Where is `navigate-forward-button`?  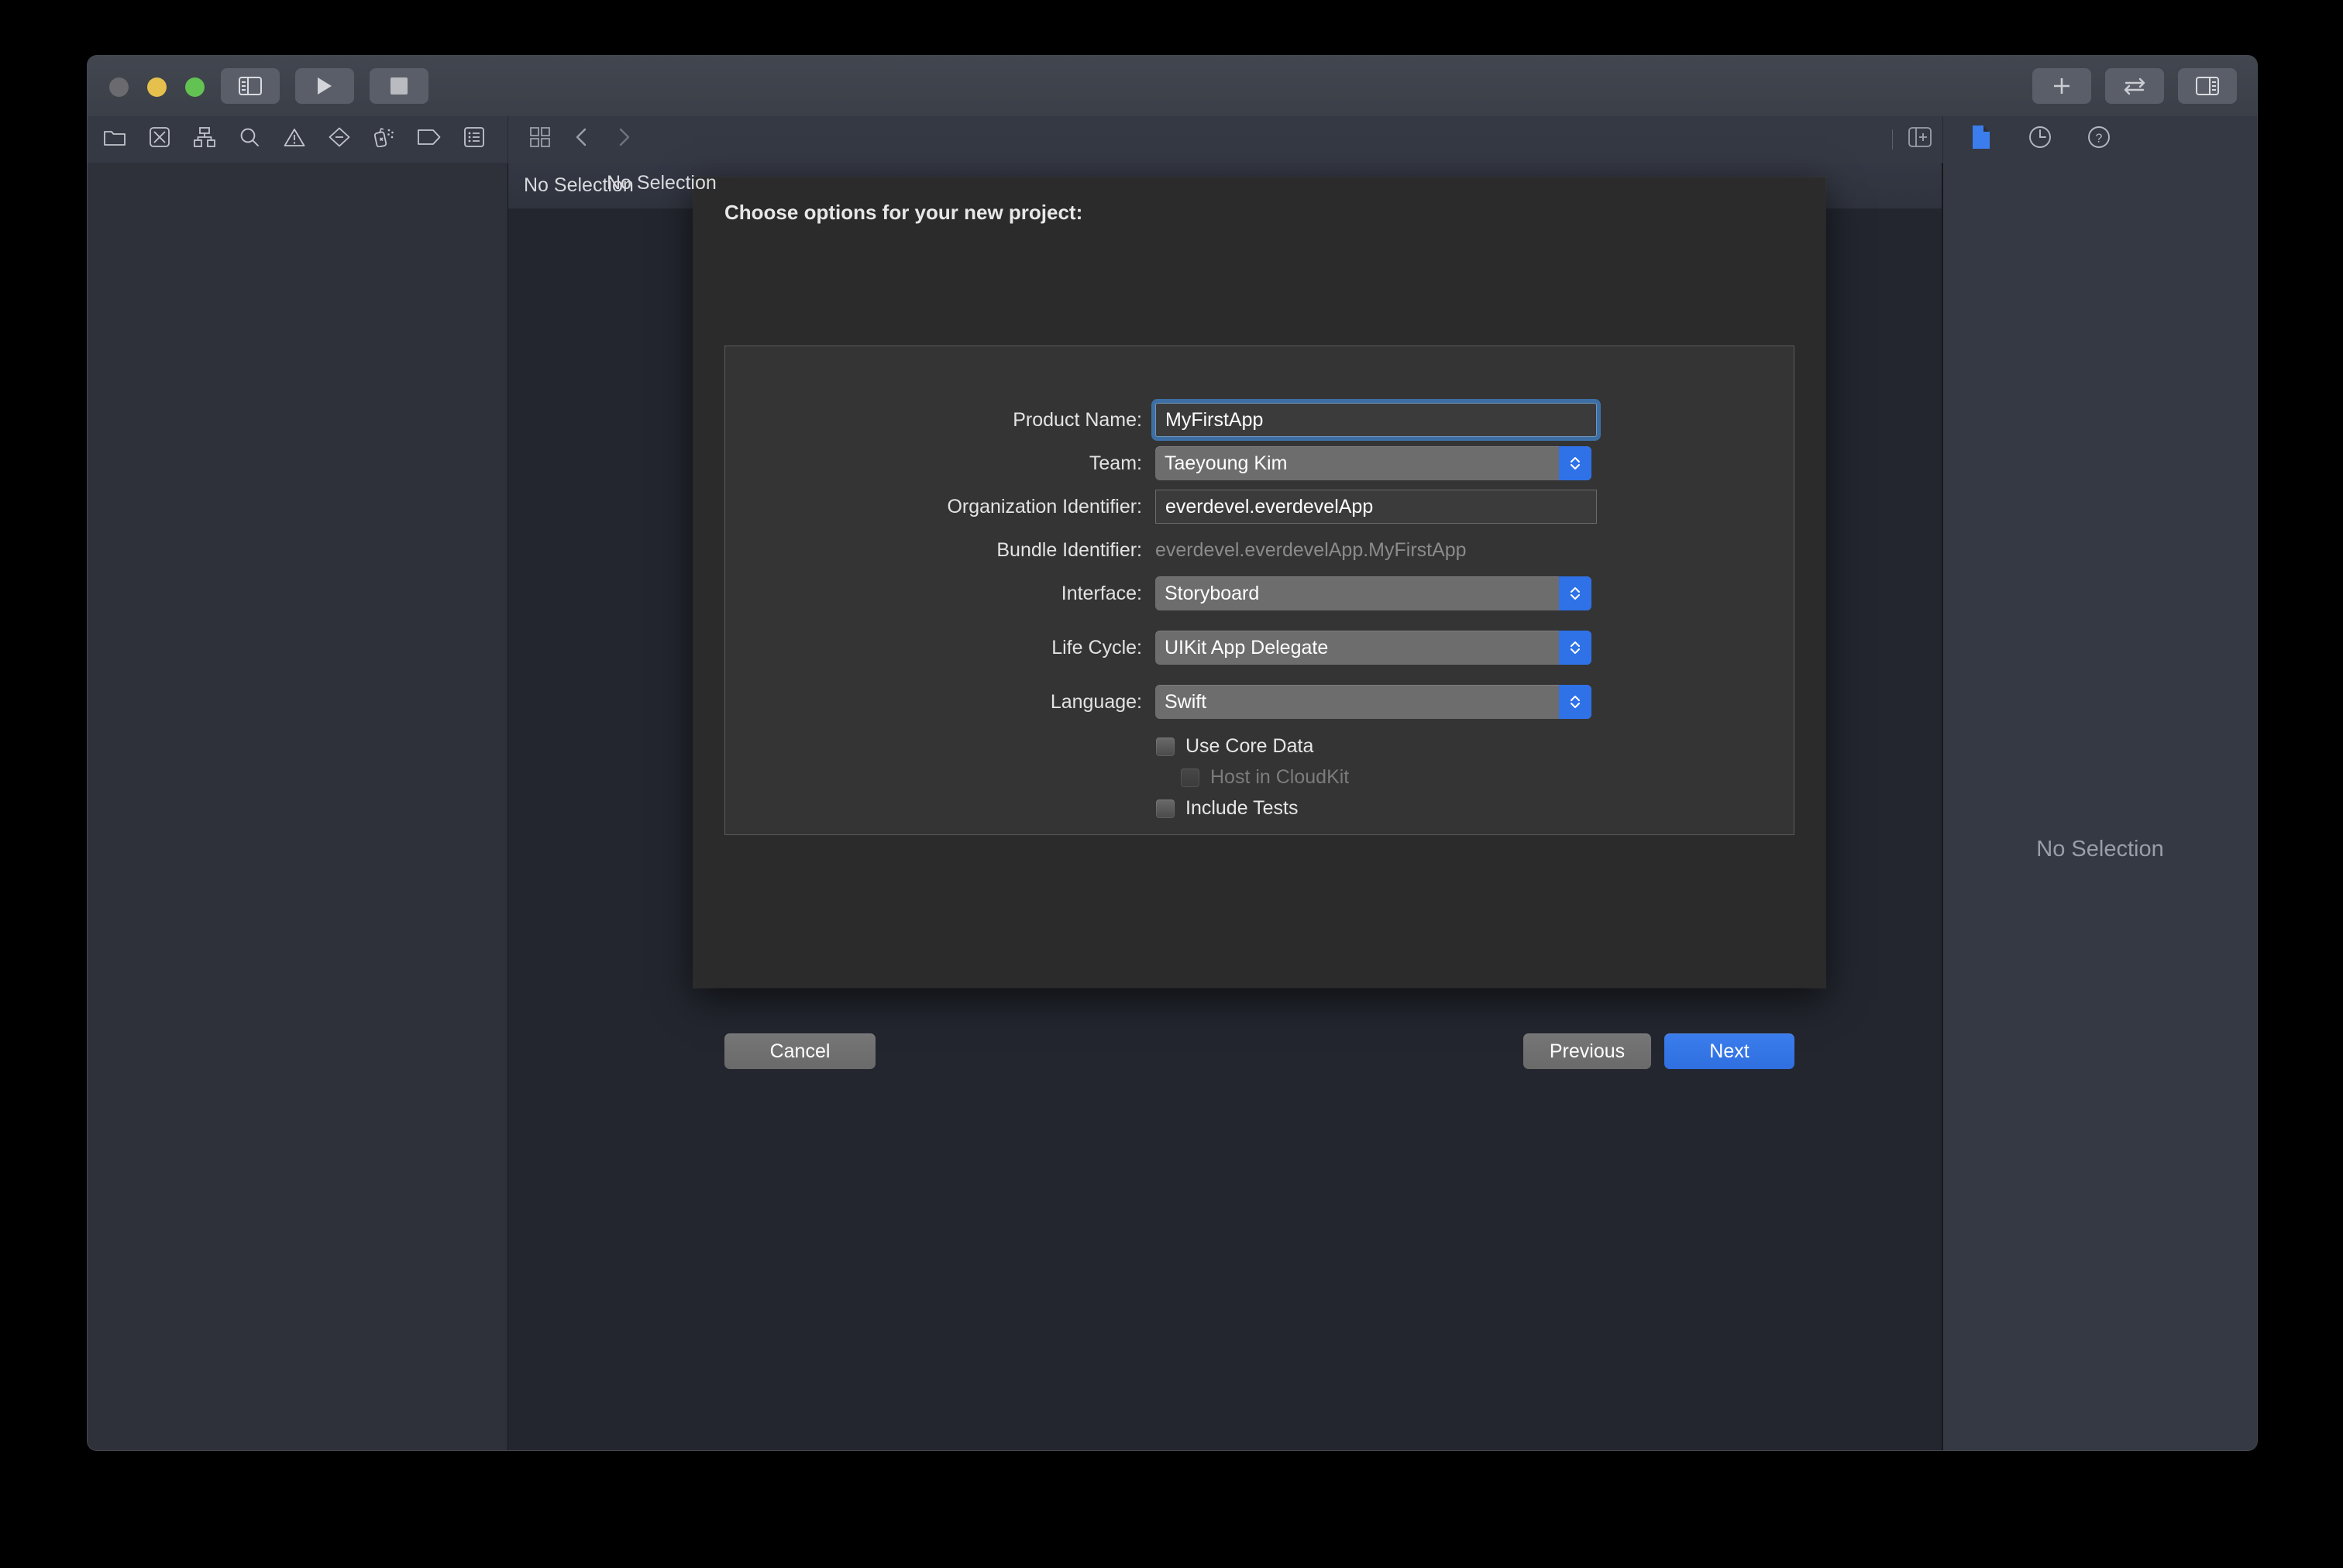
navigate-forward-button is located at coordinates (624, 139).